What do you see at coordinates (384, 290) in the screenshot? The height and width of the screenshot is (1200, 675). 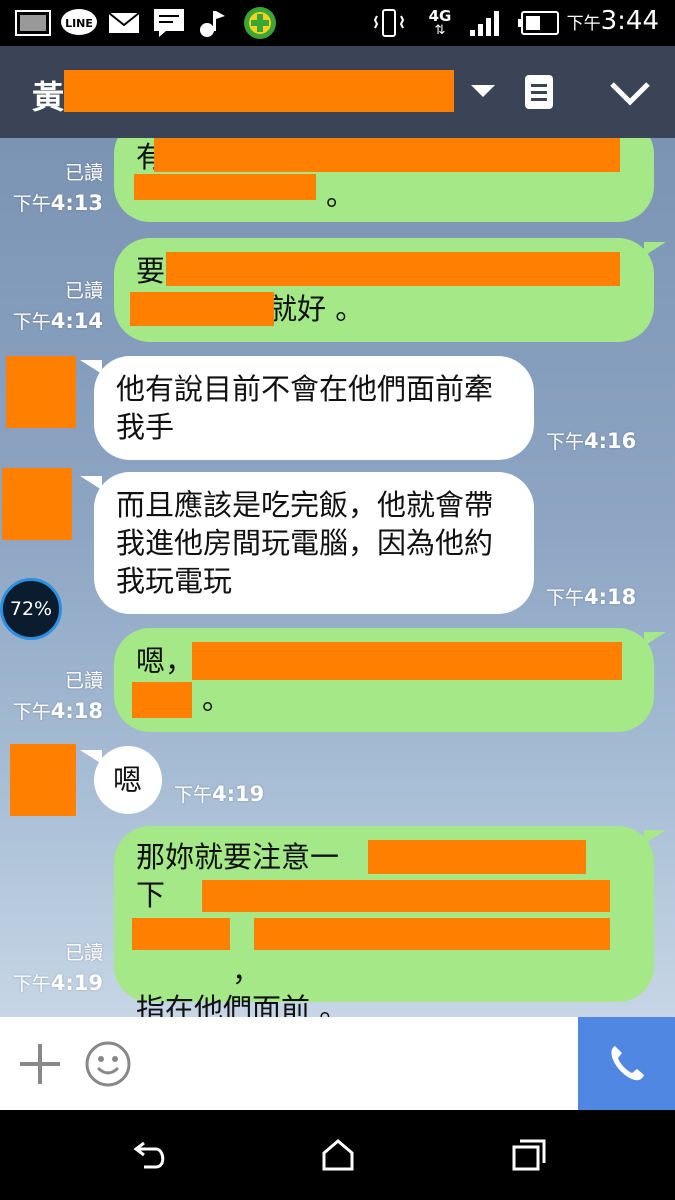 I see `my-message-bubble: 要 就好 。` at bounding box center [384, 290].